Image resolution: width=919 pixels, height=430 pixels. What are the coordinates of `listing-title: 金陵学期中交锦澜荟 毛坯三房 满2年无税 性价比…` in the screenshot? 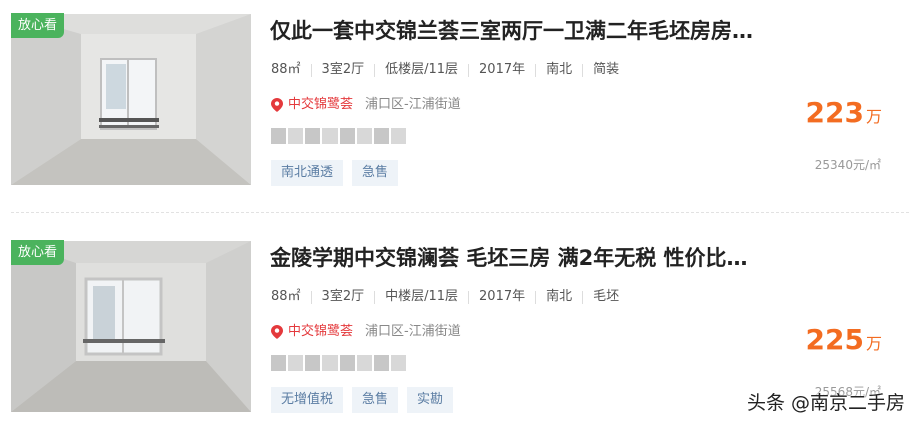 It's located at (530, 258).